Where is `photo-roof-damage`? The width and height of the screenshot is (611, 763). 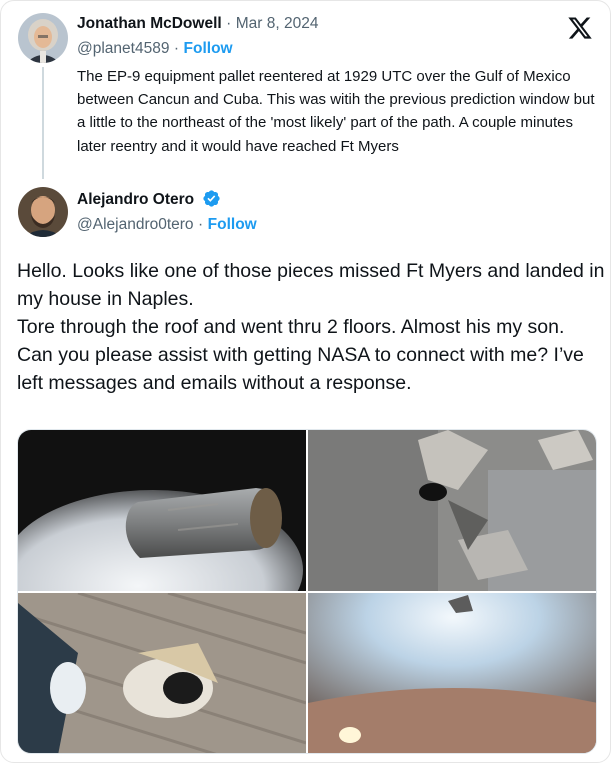
photo-roof-damage is located at coordinates (452, 510).